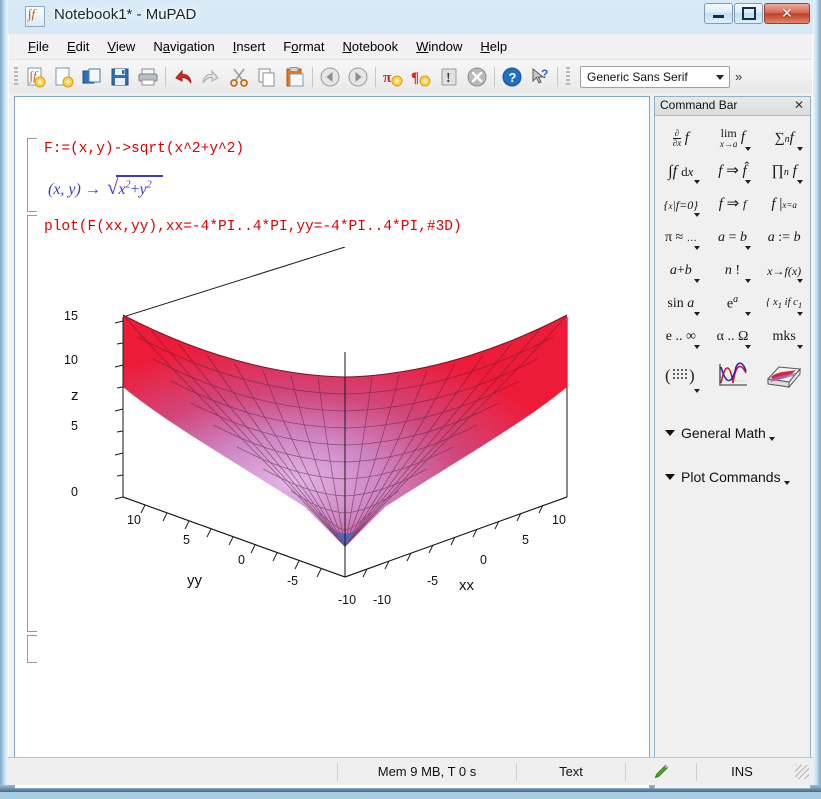 The width and height of the screenshot is (821, 799). What do you see at coordinates (718, 13) in the screenshot?
I see `minimize-button` at bounding box center [718, 13].